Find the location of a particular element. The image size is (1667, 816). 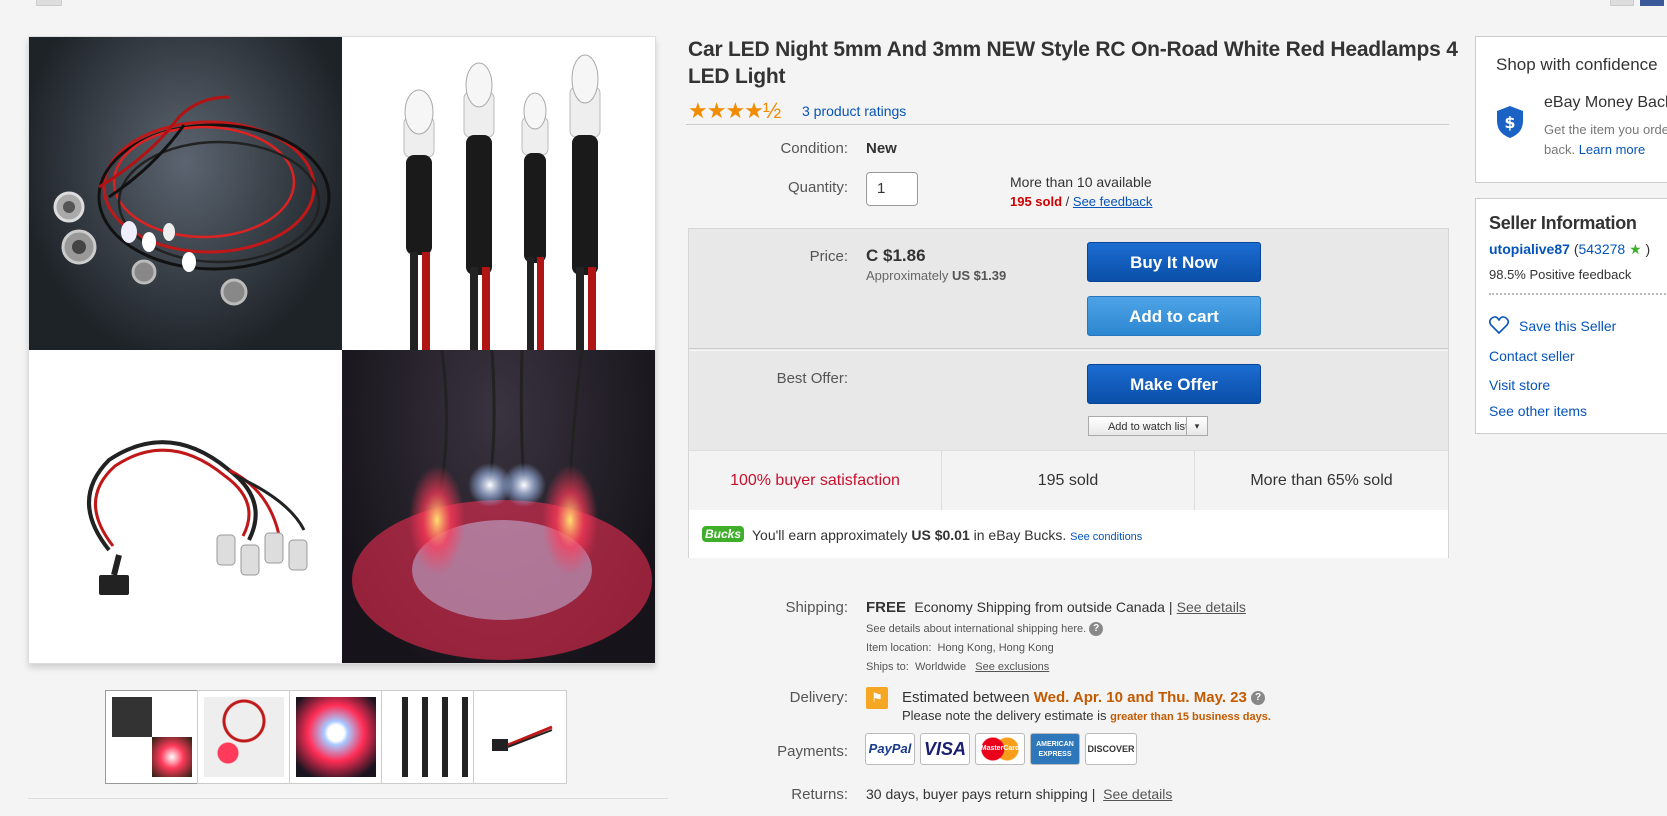

visit-store-link: Visit store is located at coordinates (1519, 385).